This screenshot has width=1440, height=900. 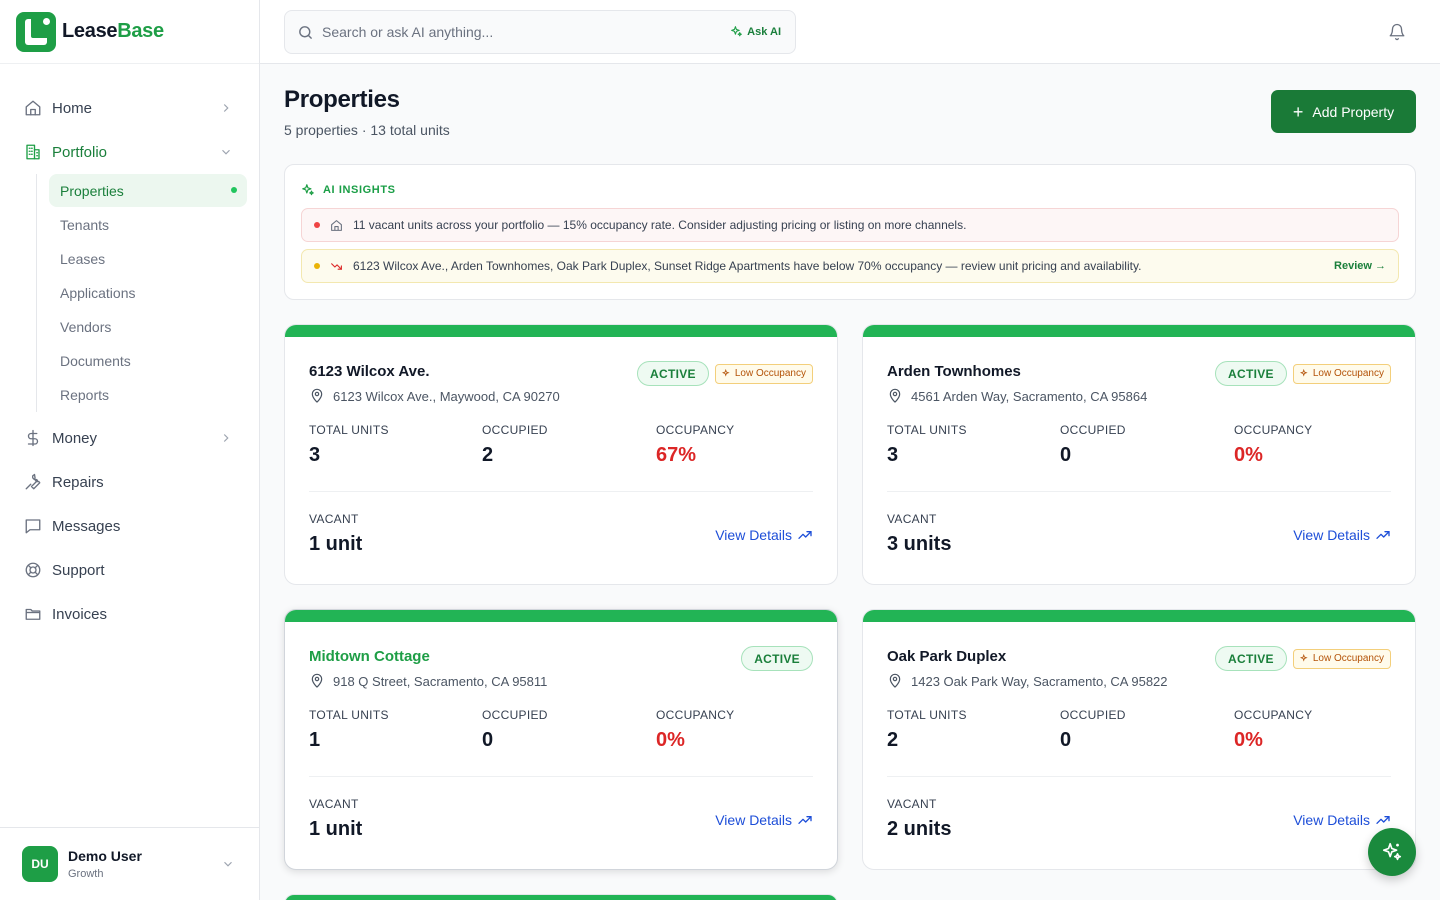 What do you see at coordinates (148, 361) in the screenshot?
I see `subnav-item-documents: Documents` at bounding box center [148, 361].